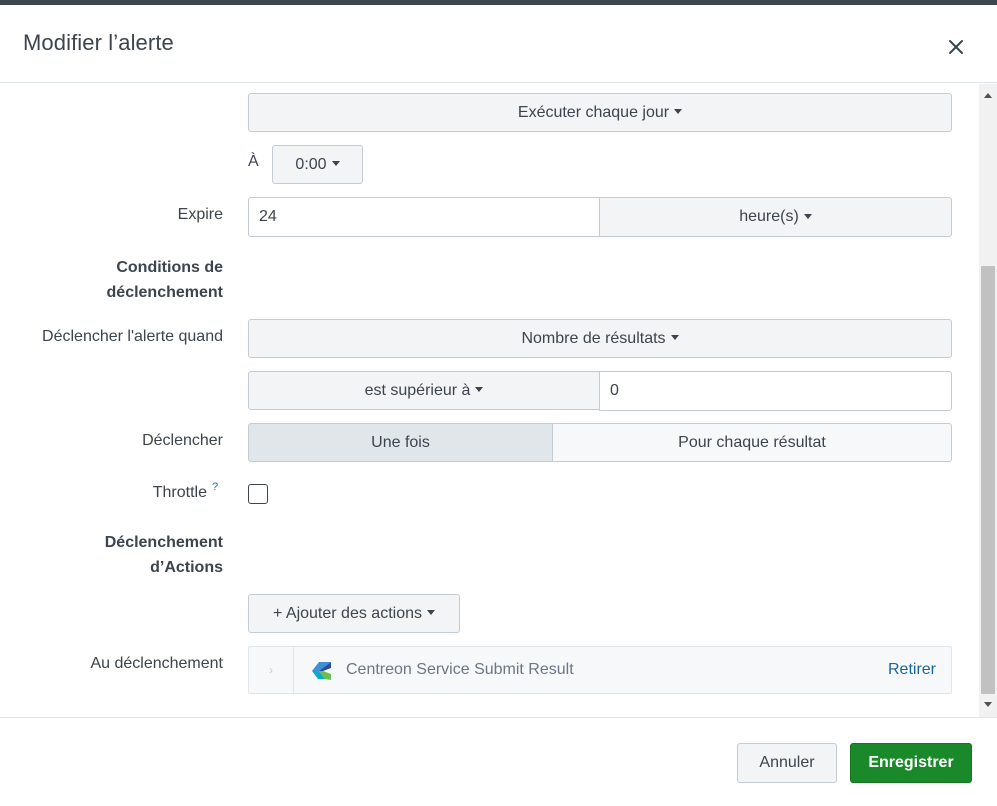 This screenshot has width=997, height=806. Describe the element at coordinates (164, 555) in the screenshot. I see `section-trigger-actions: Déclenchement d’Actions` at that location.